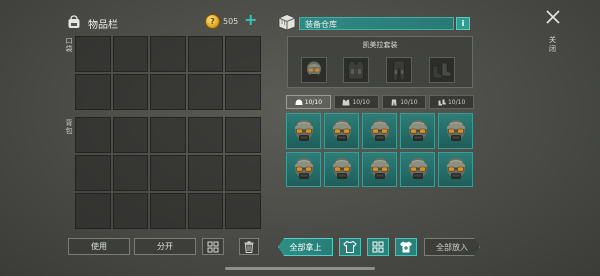 The height and width of the screenshot is (276, 600). I want to click on set-slot-vest, so click(356, 70).